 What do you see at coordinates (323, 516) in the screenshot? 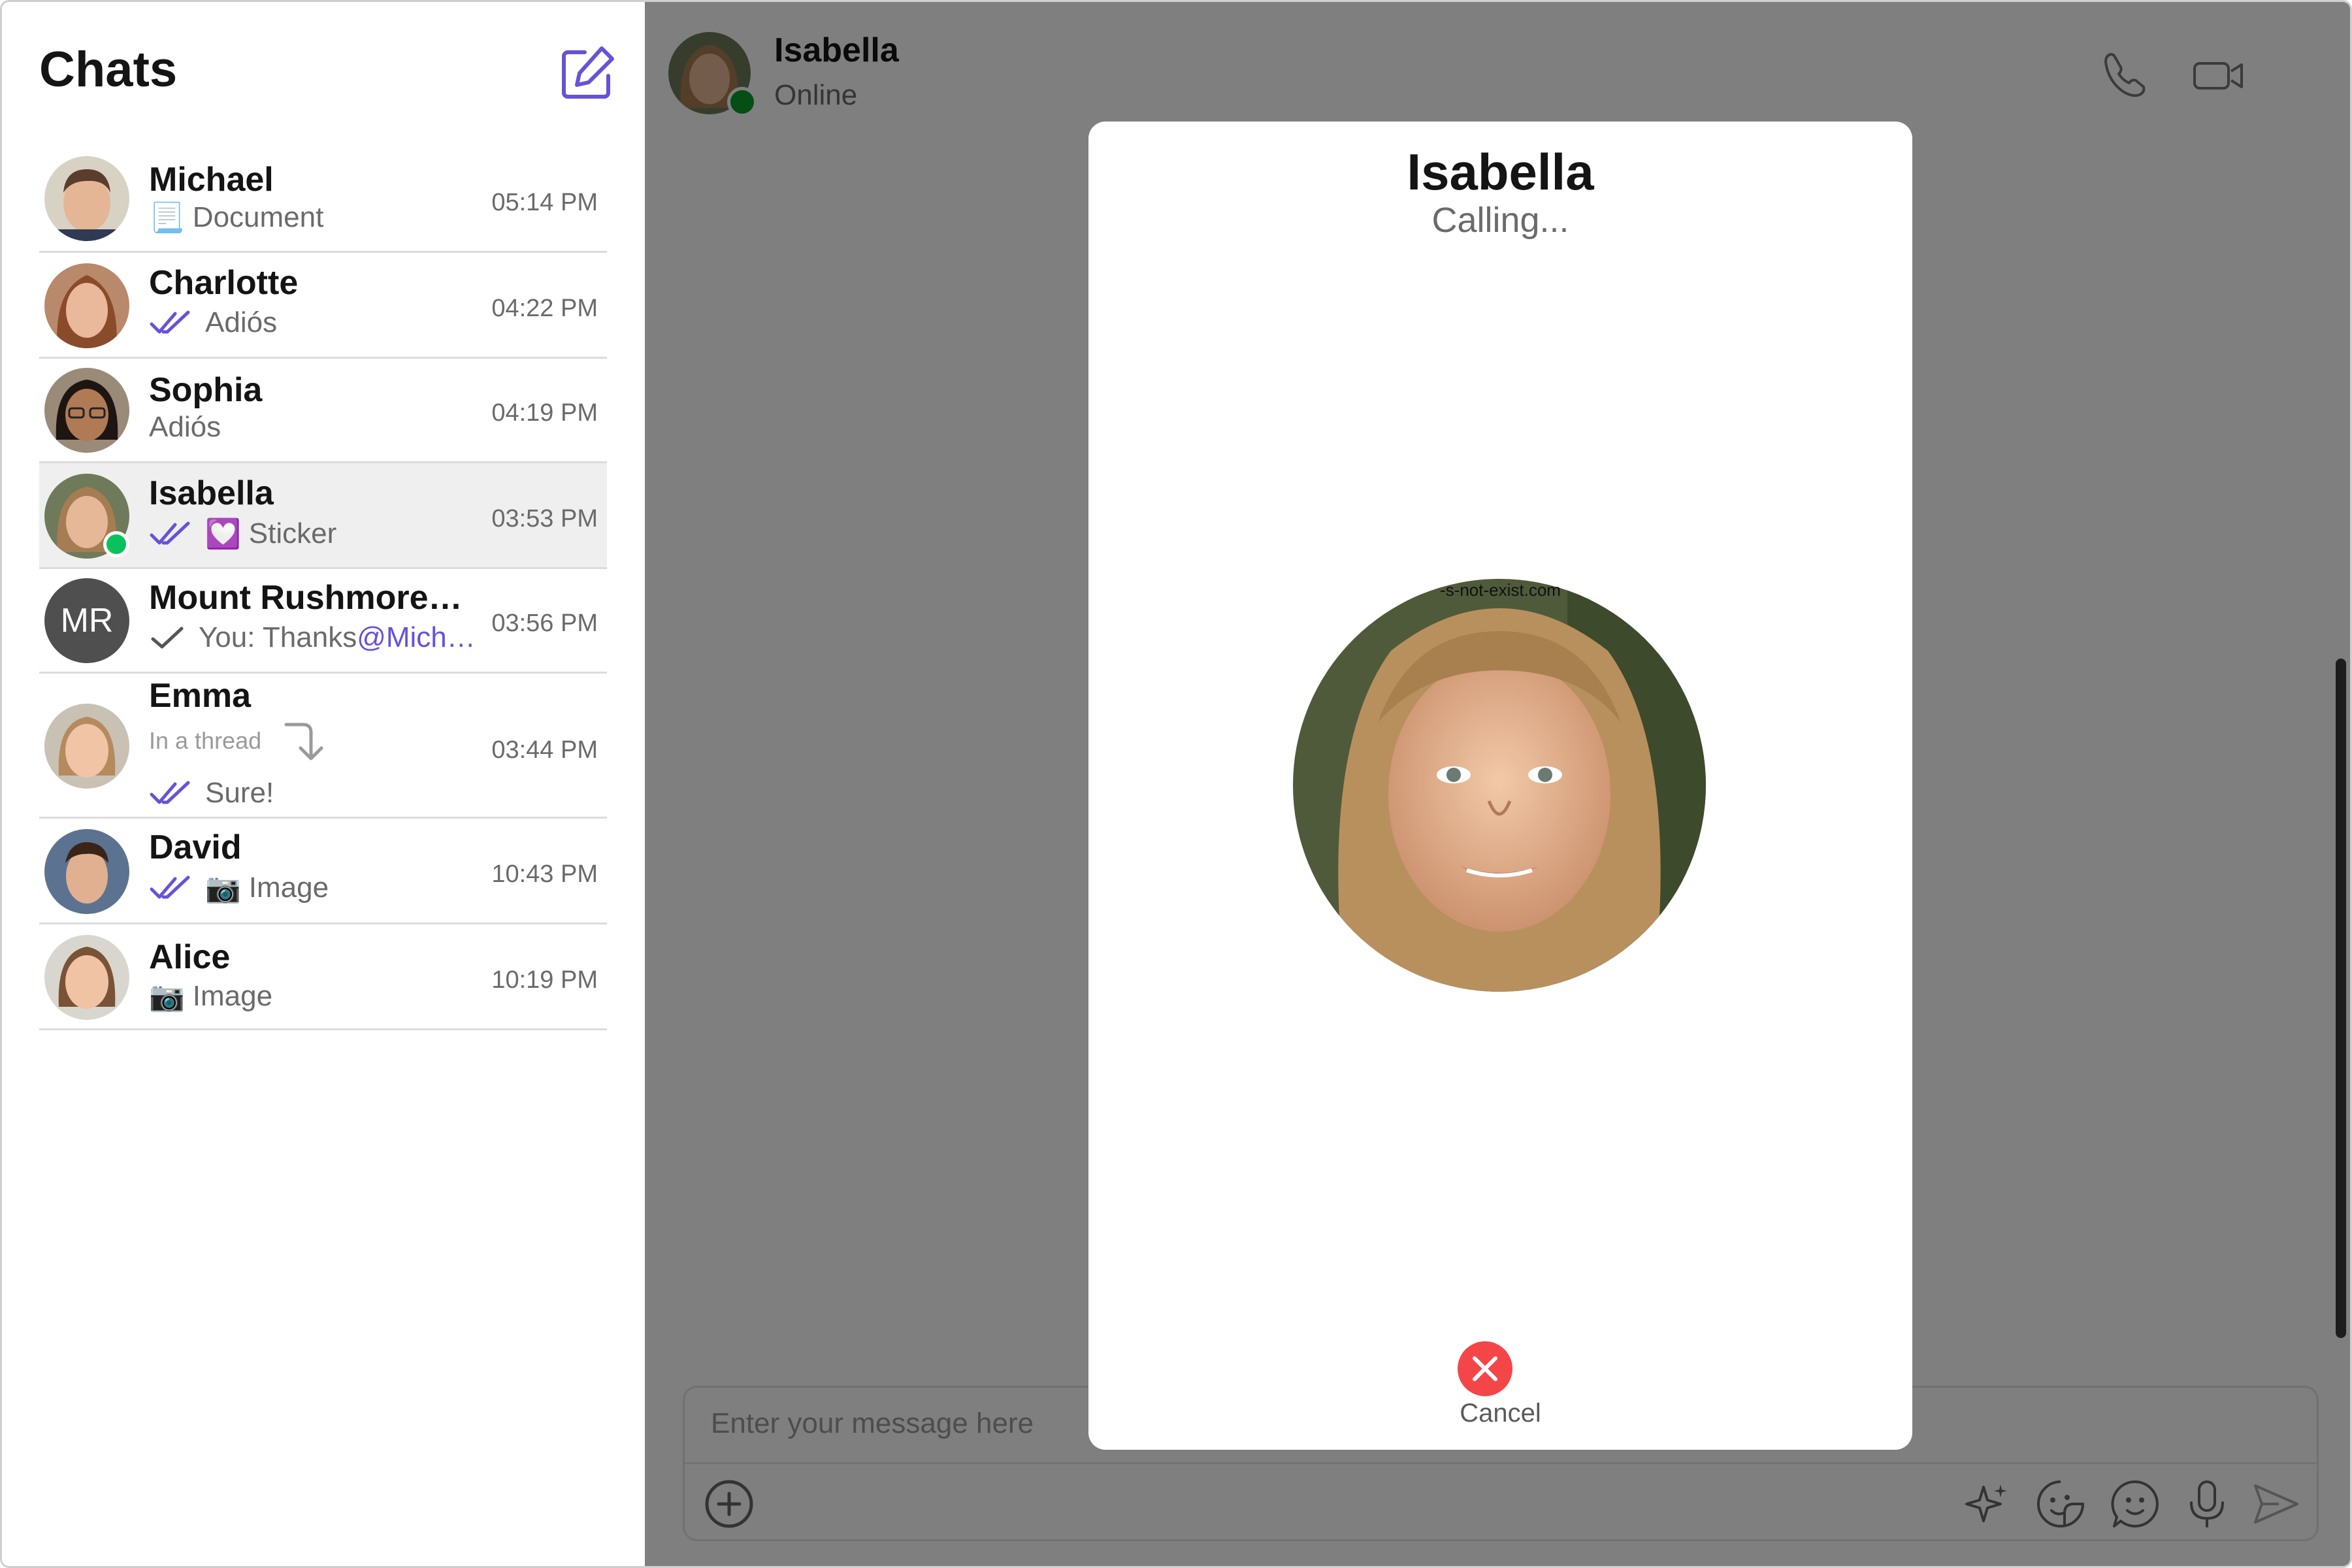
I see `conversation-item-isabella: Isabella 💟 Sticker 03:53 PM` at bounding box center [323, 516].